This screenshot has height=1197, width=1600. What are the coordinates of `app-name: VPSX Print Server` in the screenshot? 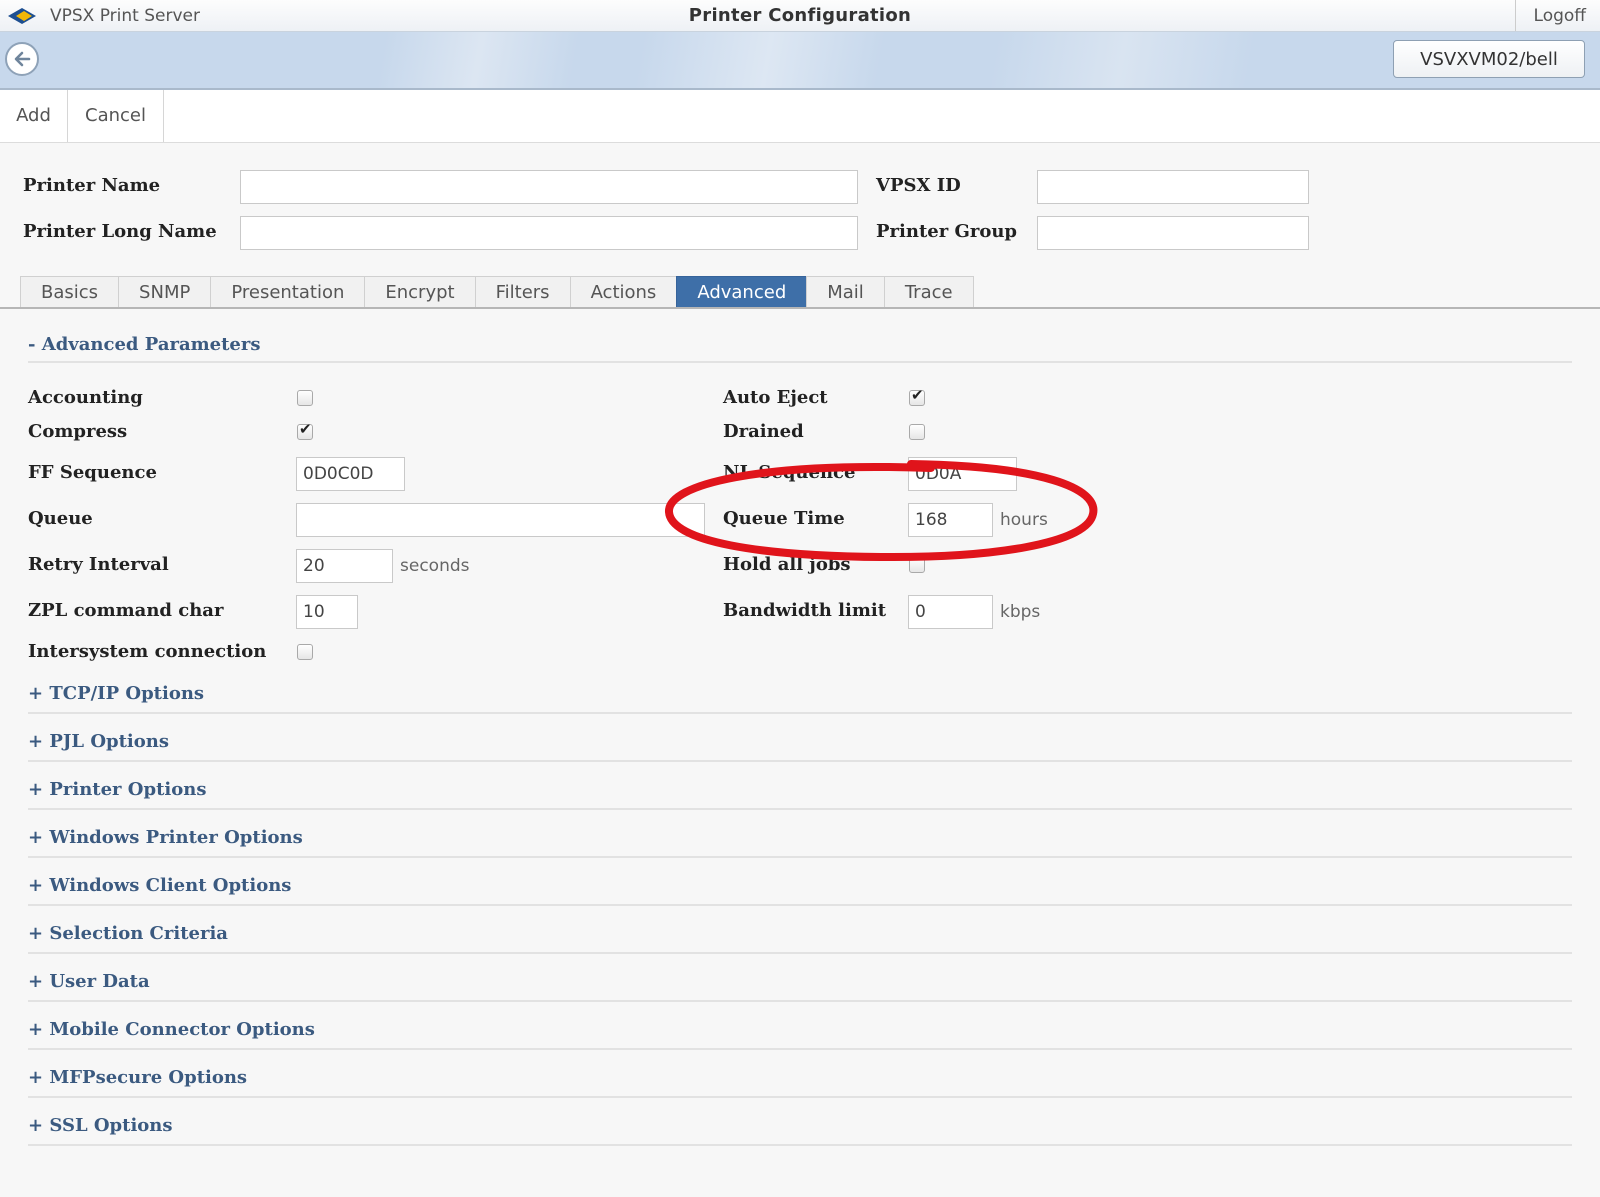 It's located at (125, 16).